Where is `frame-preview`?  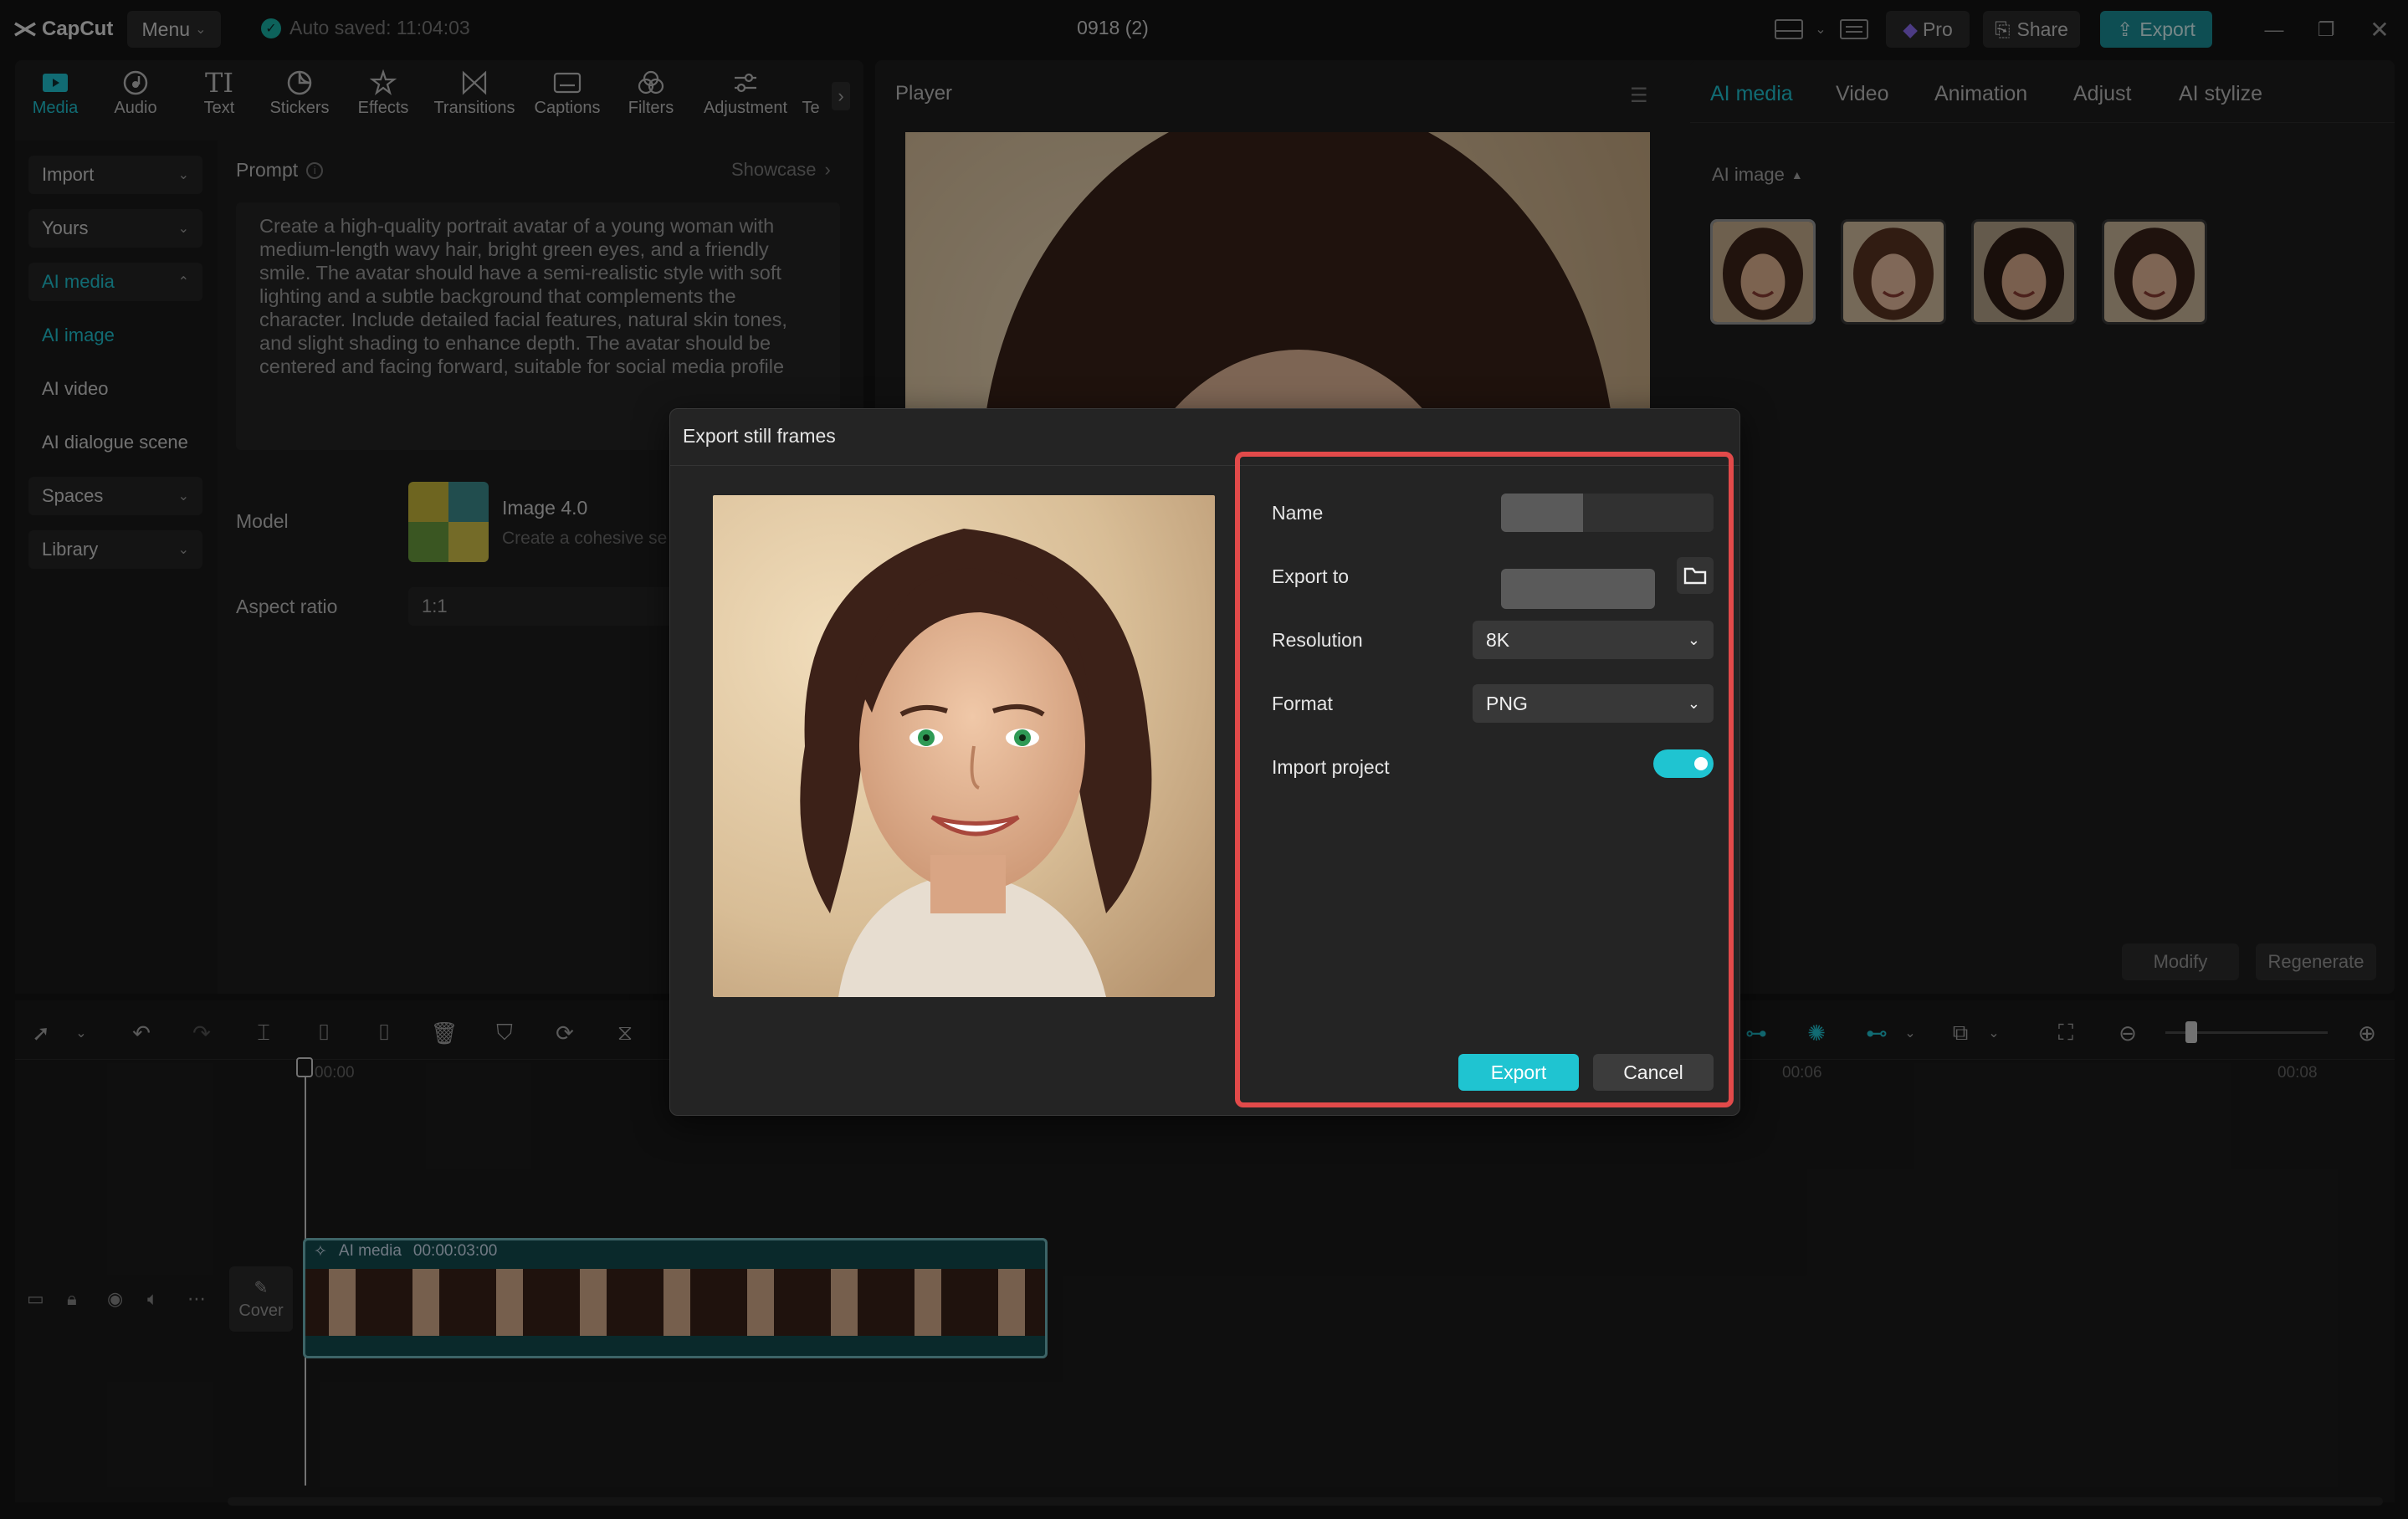
frame-preview is located at coordinates (964, 746).